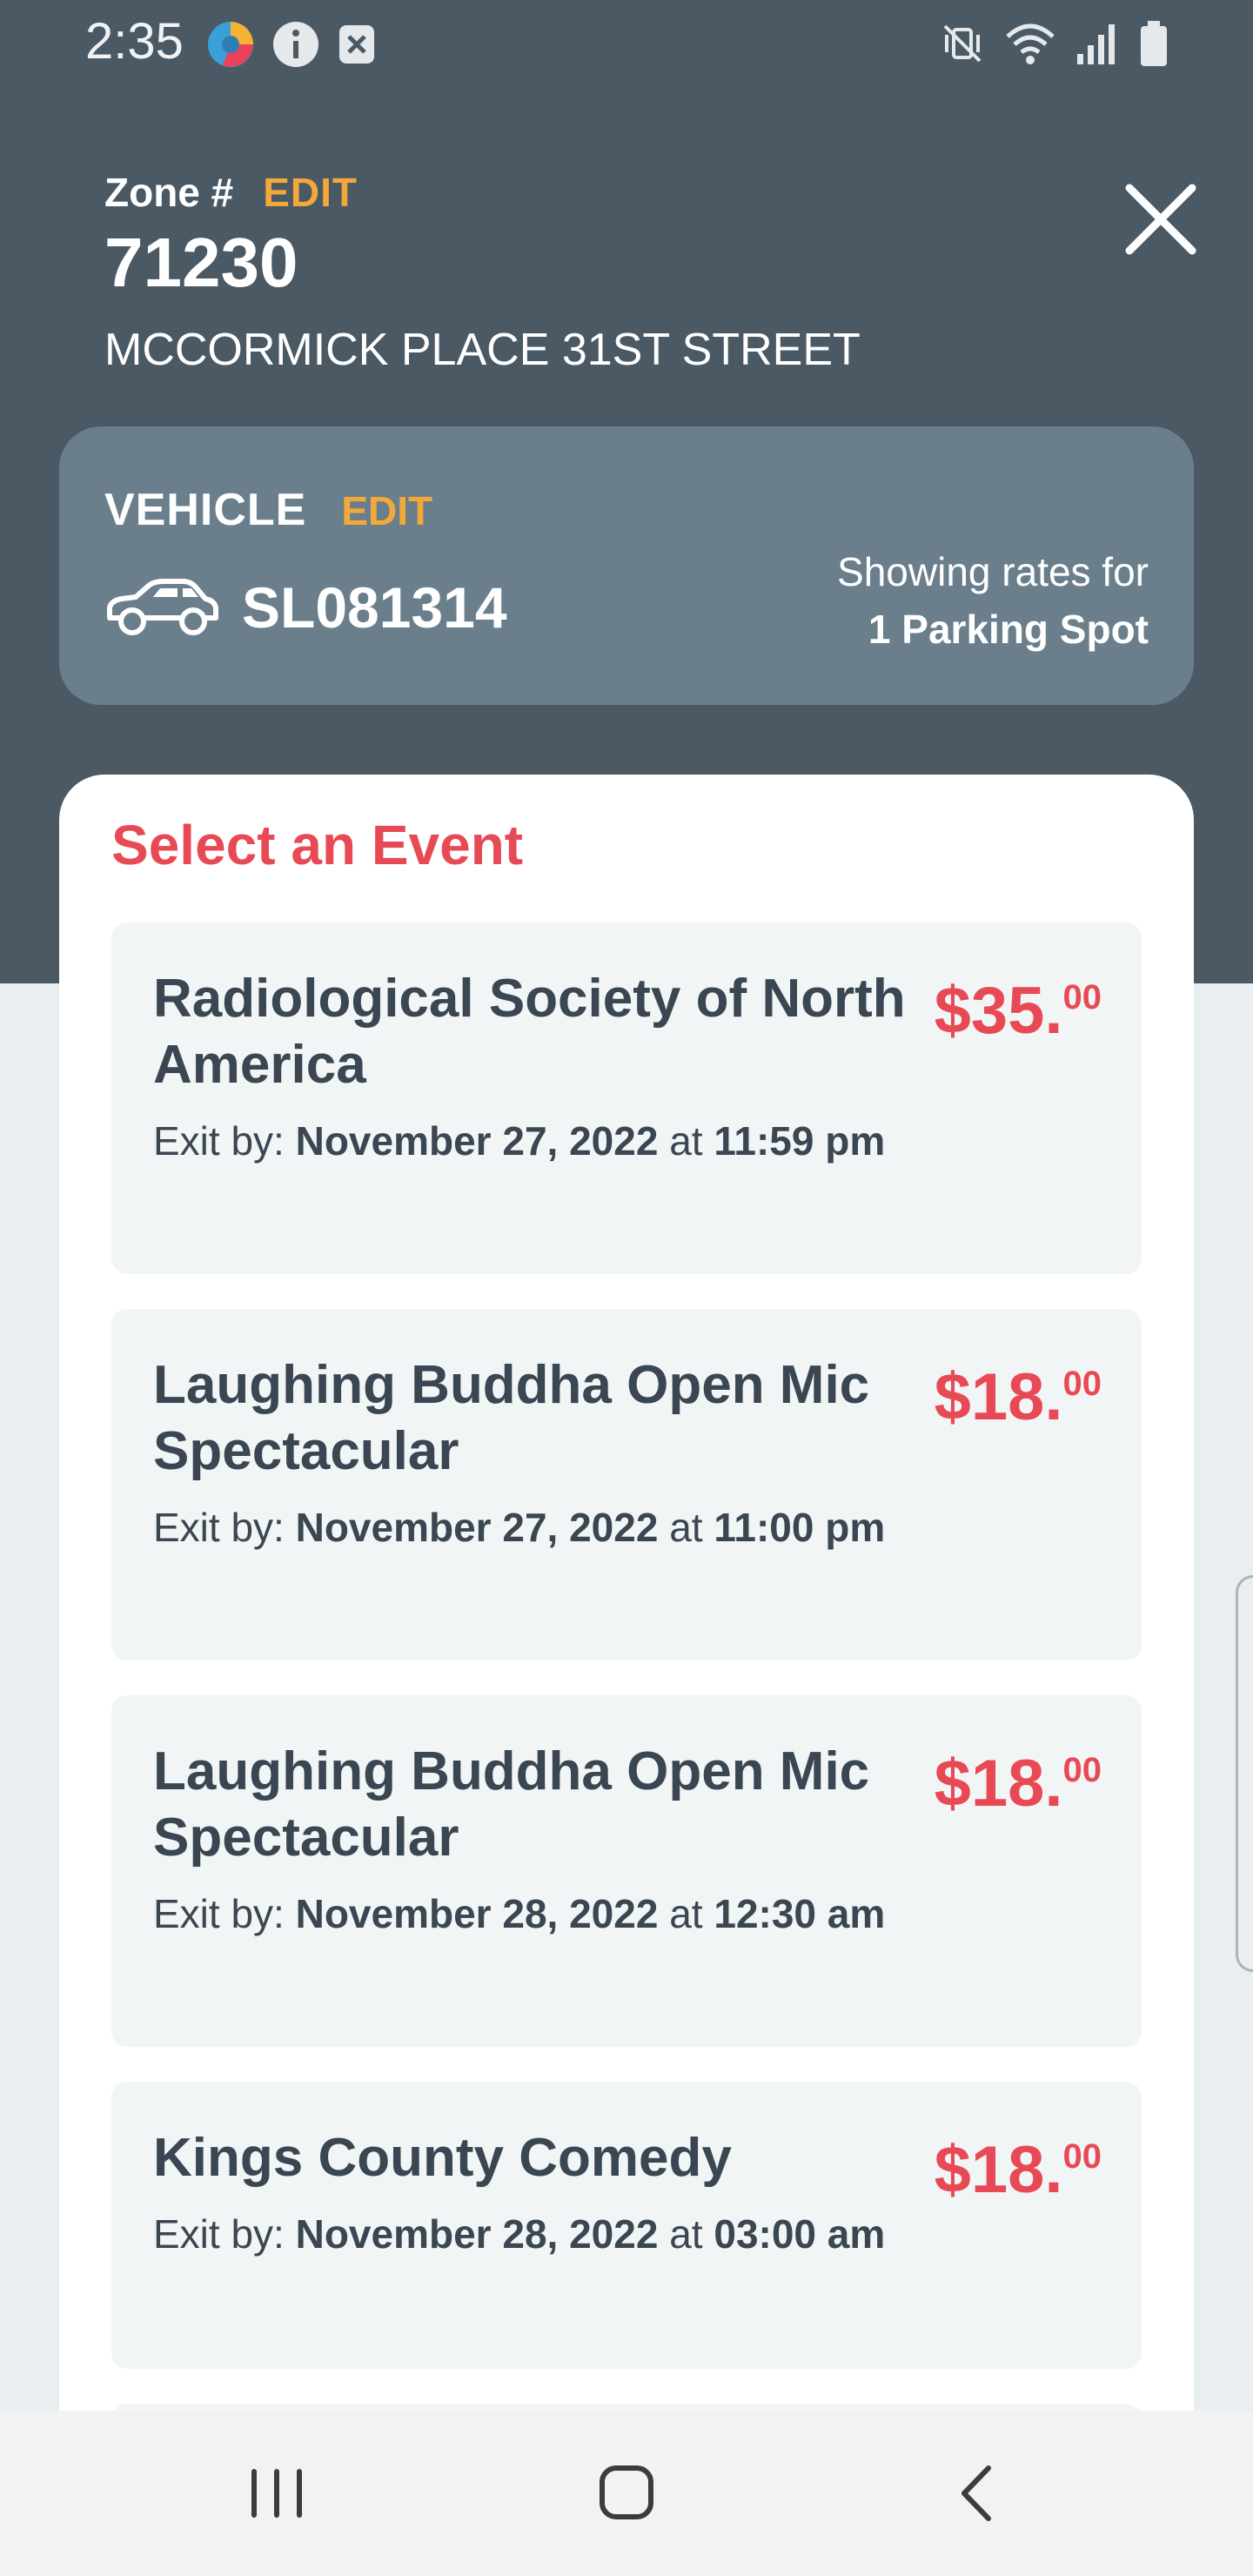  I want to click on exit-time: 11:00 pm, so click(800, 1528).